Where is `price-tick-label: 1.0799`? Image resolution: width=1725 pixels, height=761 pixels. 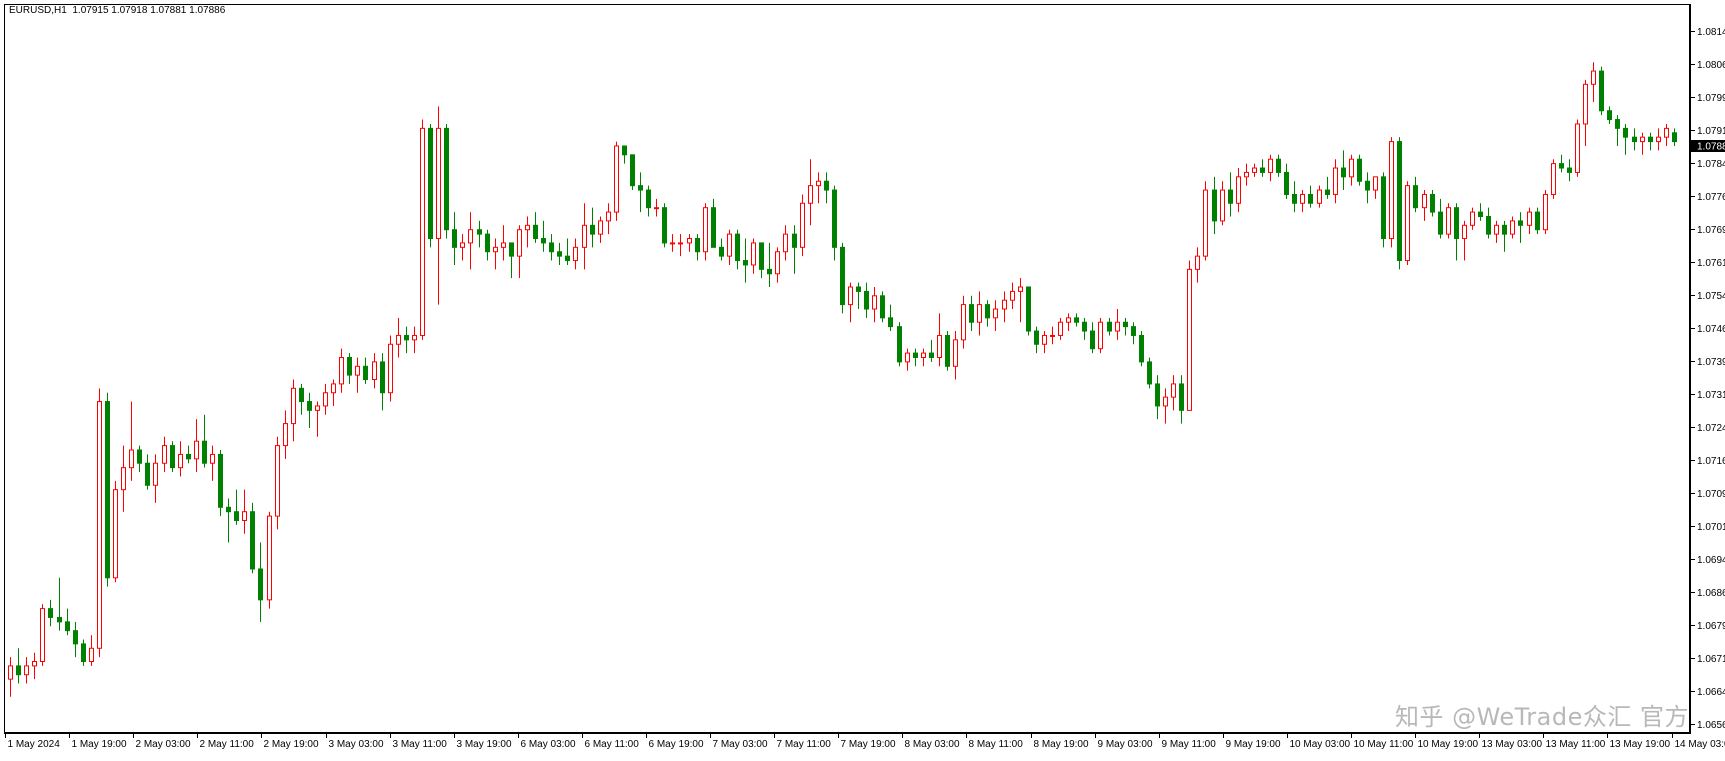
price-tick-label: 1.0799 is located at coordinates (1711, 98).